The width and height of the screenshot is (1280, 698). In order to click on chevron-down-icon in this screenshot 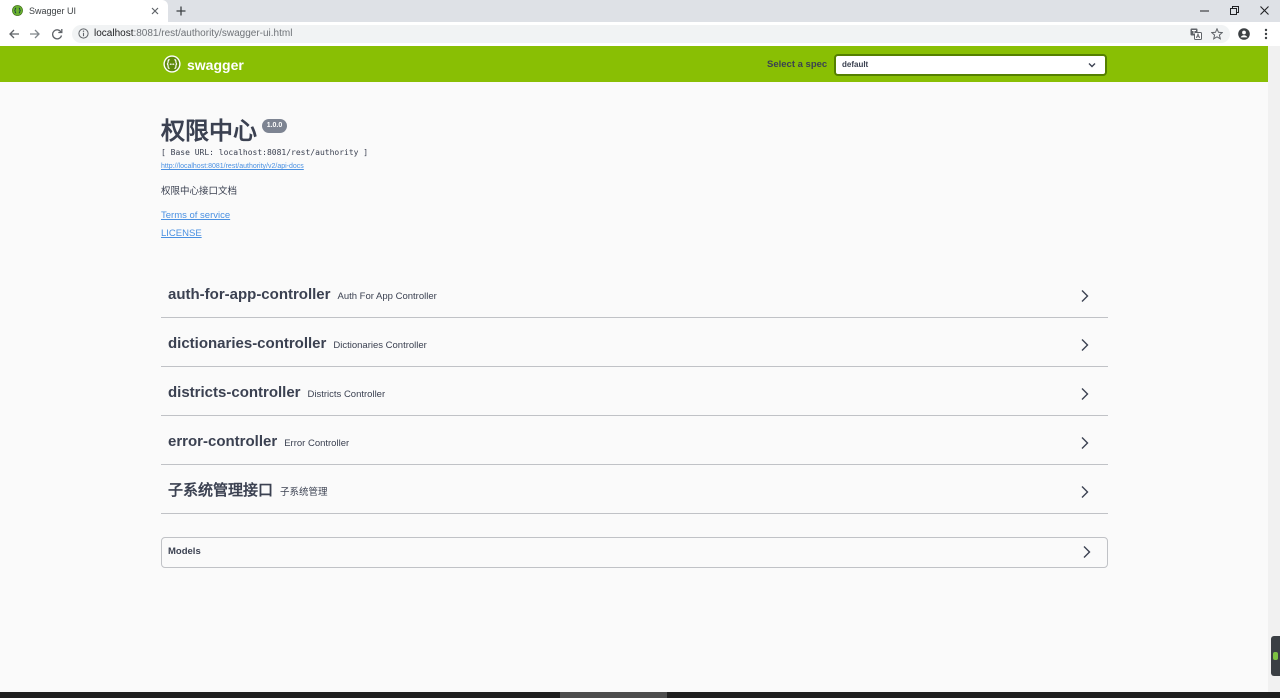, I will do `click(1092, 65)`.